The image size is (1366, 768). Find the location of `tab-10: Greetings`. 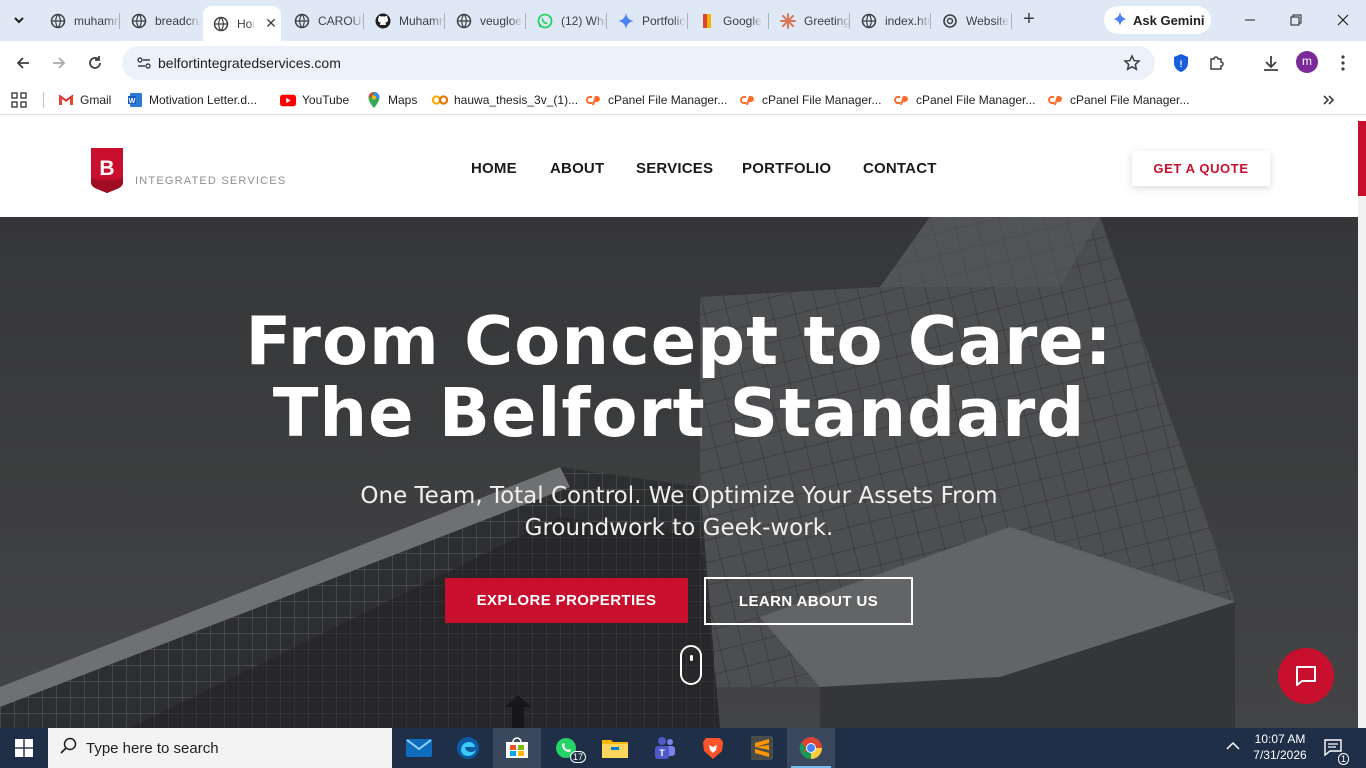

tab-10: Greetings is located at coordinates (810, 20).